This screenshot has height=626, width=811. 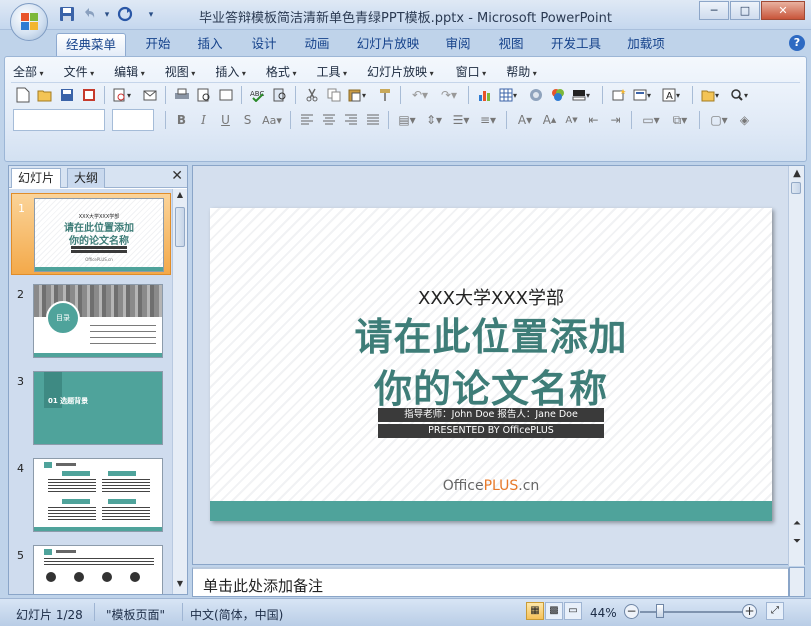 I want to click on shadow-icon: S, so click(x=247, y=120).